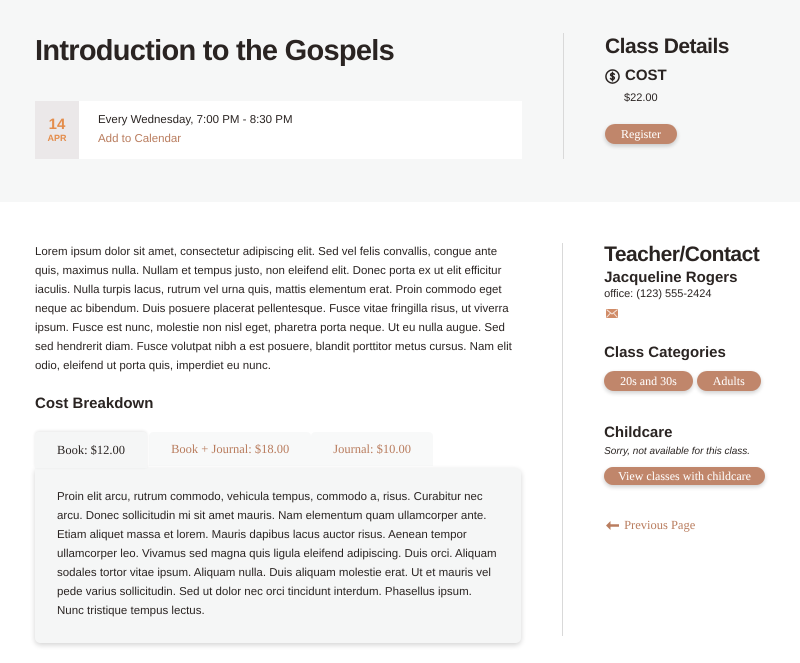 This screenshot has height=663, width=800. I want to click on add-to-calendar-link: Add to Calendar, so click(140, 139).